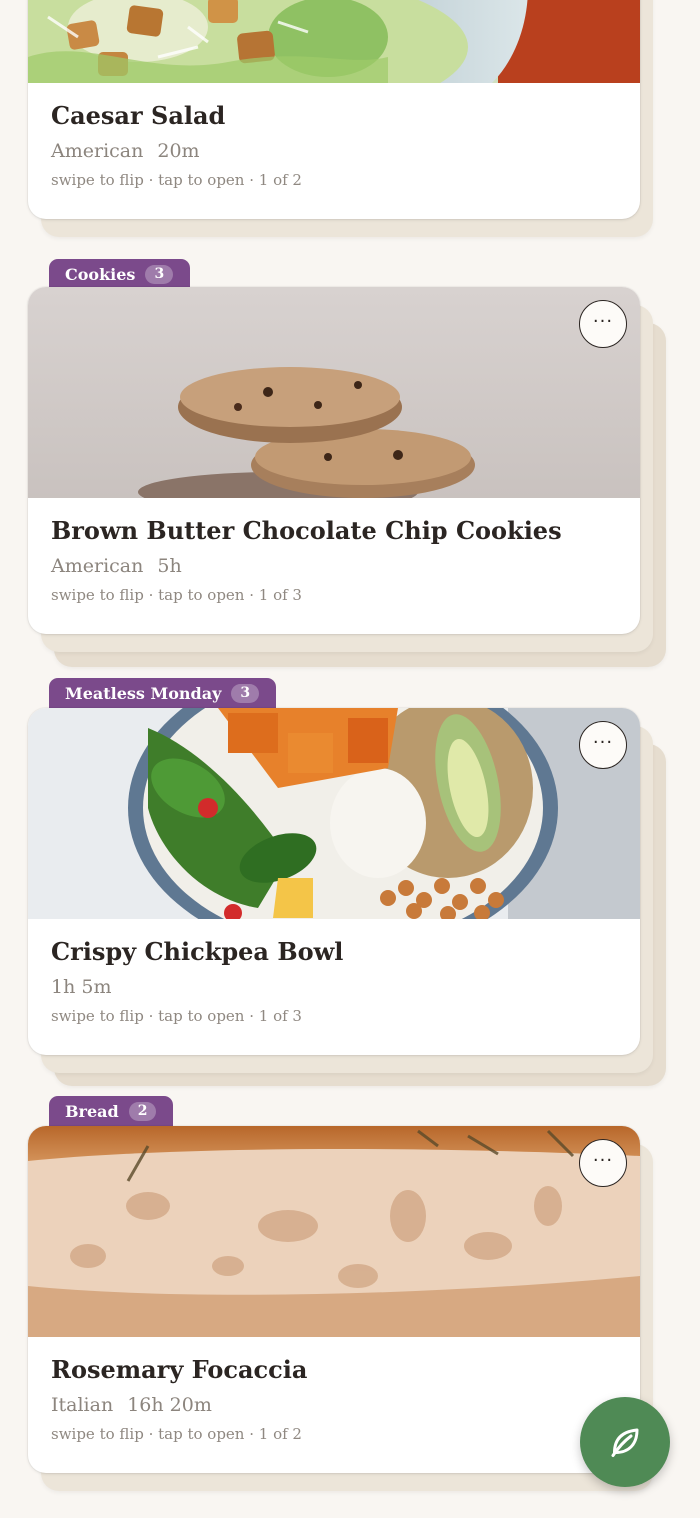 This screenshot has width=700, height=1518. I want to click on caesar-salad-image, so click(334, 41).